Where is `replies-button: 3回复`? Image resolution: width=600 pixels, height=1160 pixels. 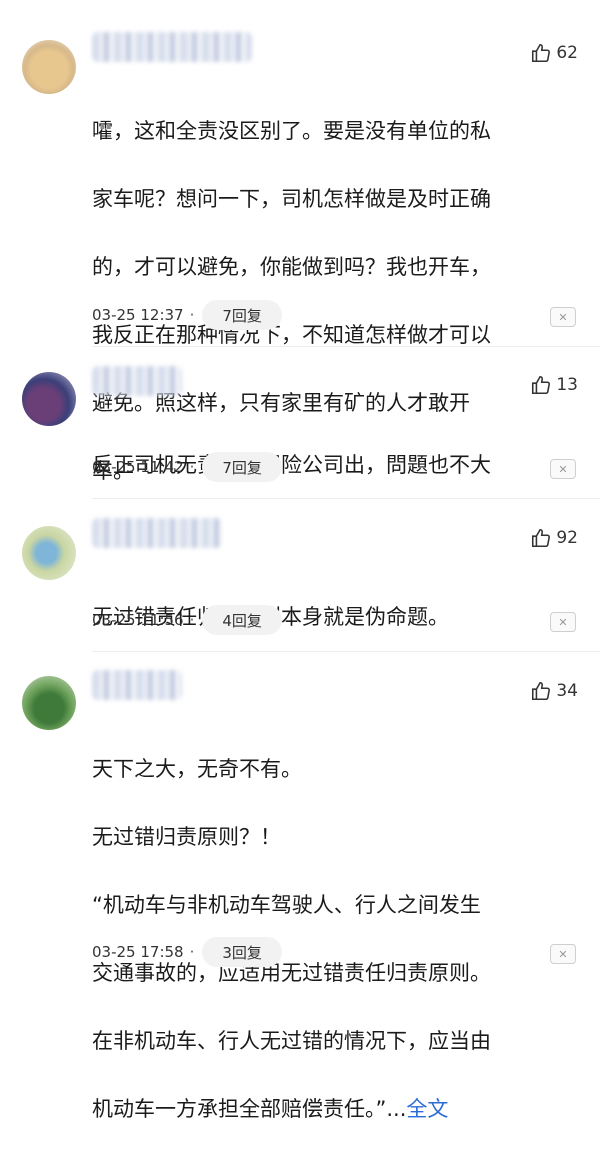 replies-button: 3回复 is located at coordinates (242, 952).